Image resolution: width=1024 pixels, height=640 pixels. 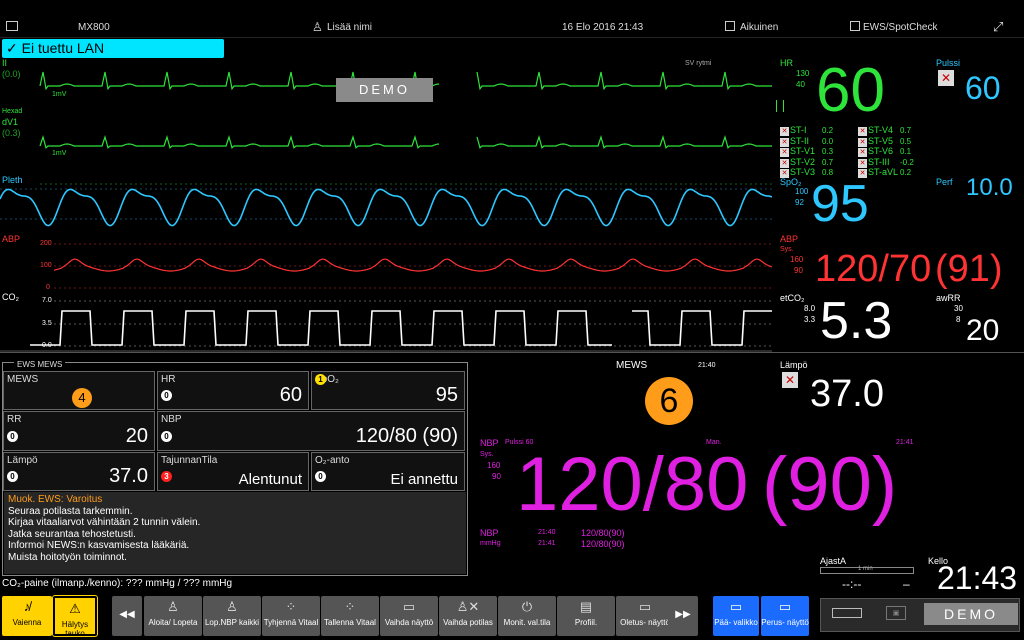 What do you see at coordinates (47, 300) in the screenshot?
I see `co2-scale-high: 7.0` at bounding box center [47, 300].